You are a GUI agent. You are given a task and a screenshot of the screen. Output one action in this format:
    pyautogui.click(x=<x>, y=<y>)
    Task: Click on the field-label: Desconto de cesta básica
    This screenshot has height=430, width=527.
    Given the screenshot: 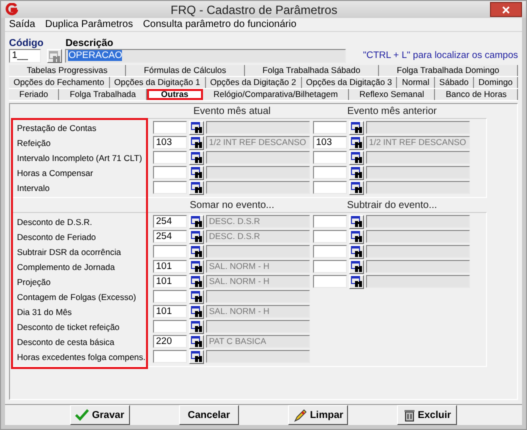 What is the action you would take?
    pyautogui.click(x=65, y=341)
    